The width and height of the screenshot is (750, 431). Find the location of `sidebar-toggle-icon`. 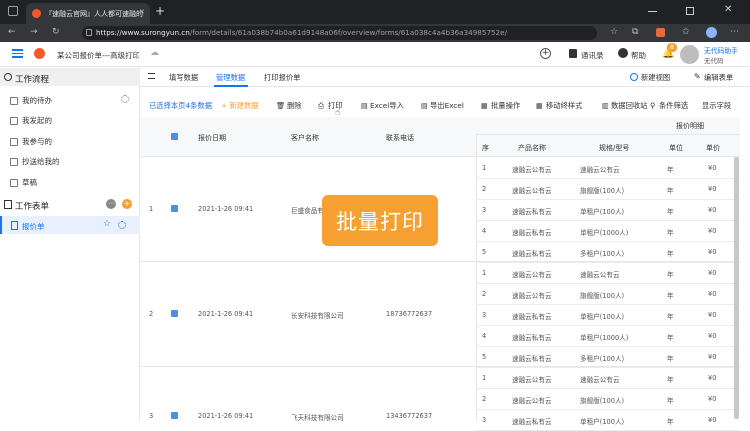

sidebar-toggle-icon is located at coordinates (13, 11).